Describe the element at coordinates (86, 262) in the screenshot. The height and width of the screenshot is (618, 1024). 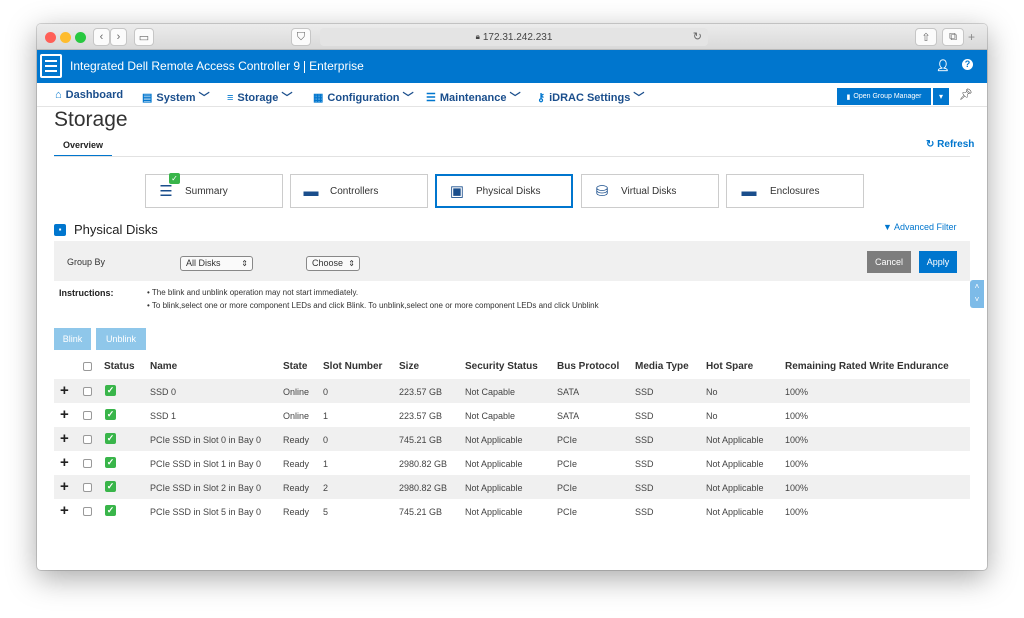
I see `group-by-label: Group By` at that location.